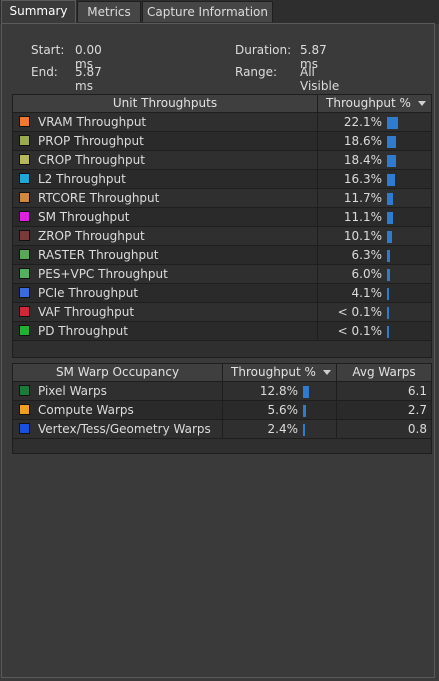 This screenshot has height=681, width=439. Describe the element at coordinates (91, 160) in the screenshot. I see `row-label: CROP Throughput` at that location.